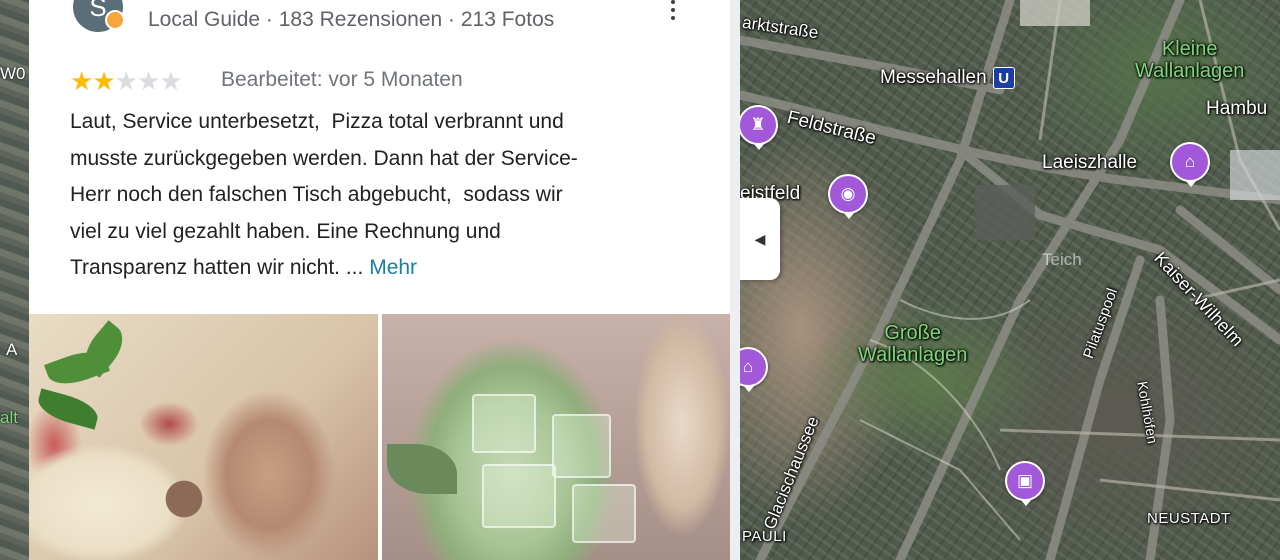 The height and width of the screenshot is (560, 1280). I want to click on more-options-icon, so click(673, 10).